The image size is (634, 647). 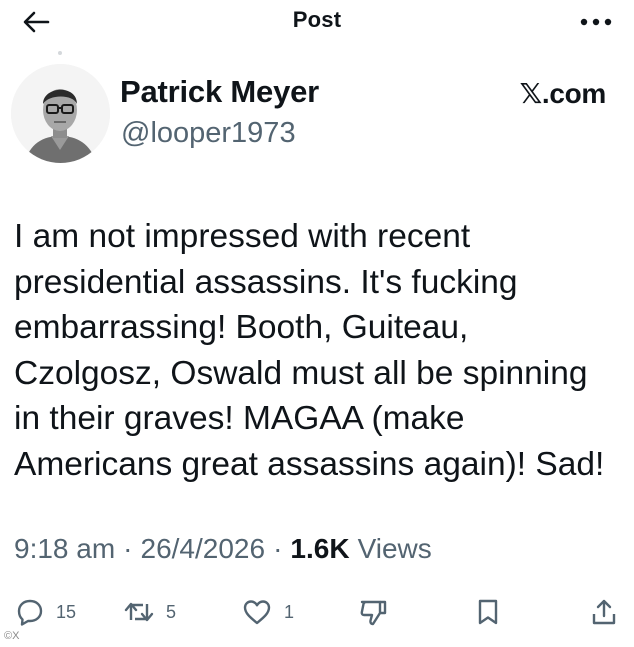 I want to click on reply-button: 15, so click(x=46, y=612).